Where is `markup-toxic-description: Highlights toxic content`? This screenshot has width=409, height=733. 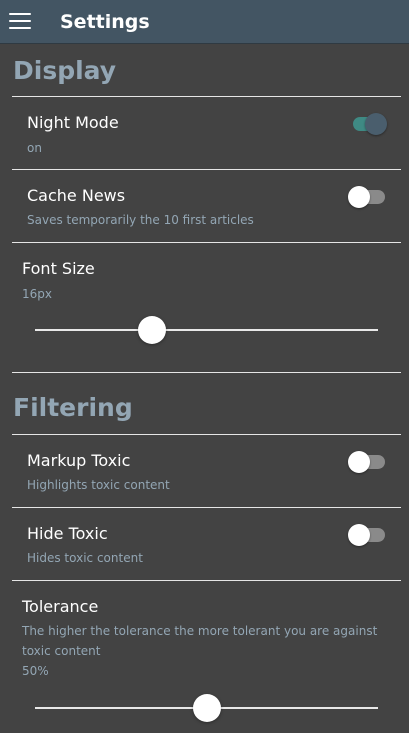 markup-toxic-description: Highlights toxic content is located at coordinates (98, 485).